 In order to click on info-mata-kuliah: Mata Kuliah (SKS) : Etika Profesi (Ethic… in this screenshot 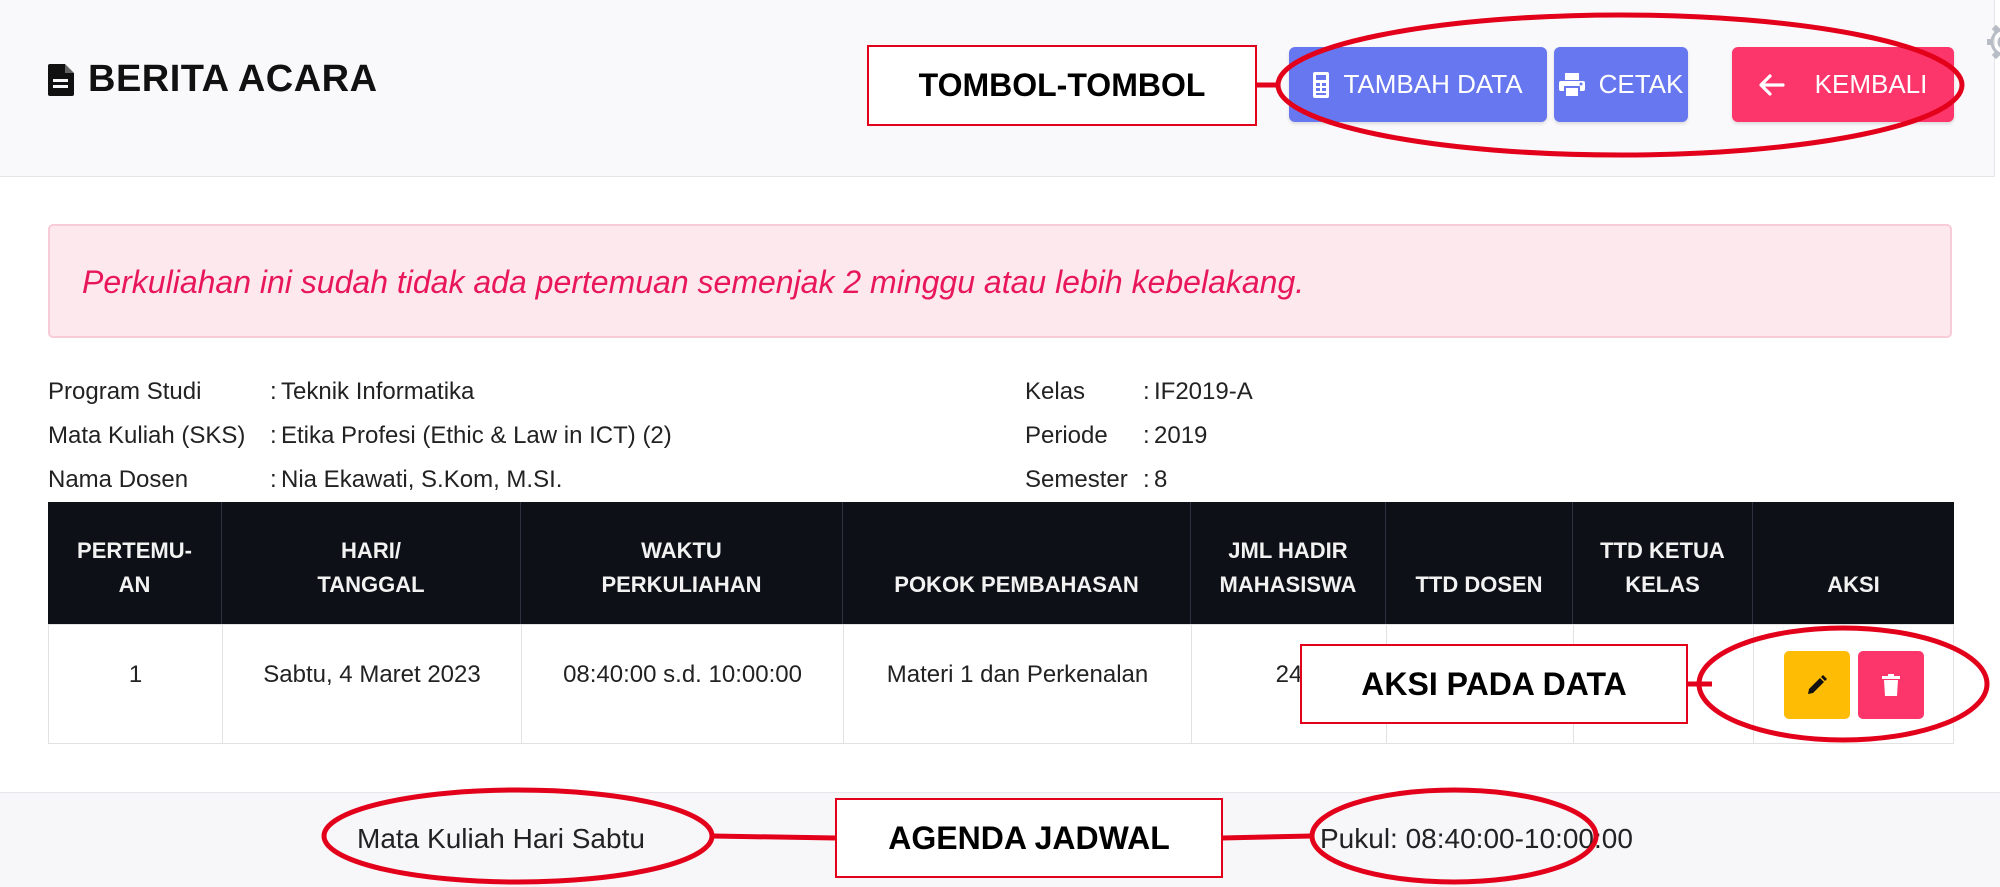, I will do `click(498, 437)`.